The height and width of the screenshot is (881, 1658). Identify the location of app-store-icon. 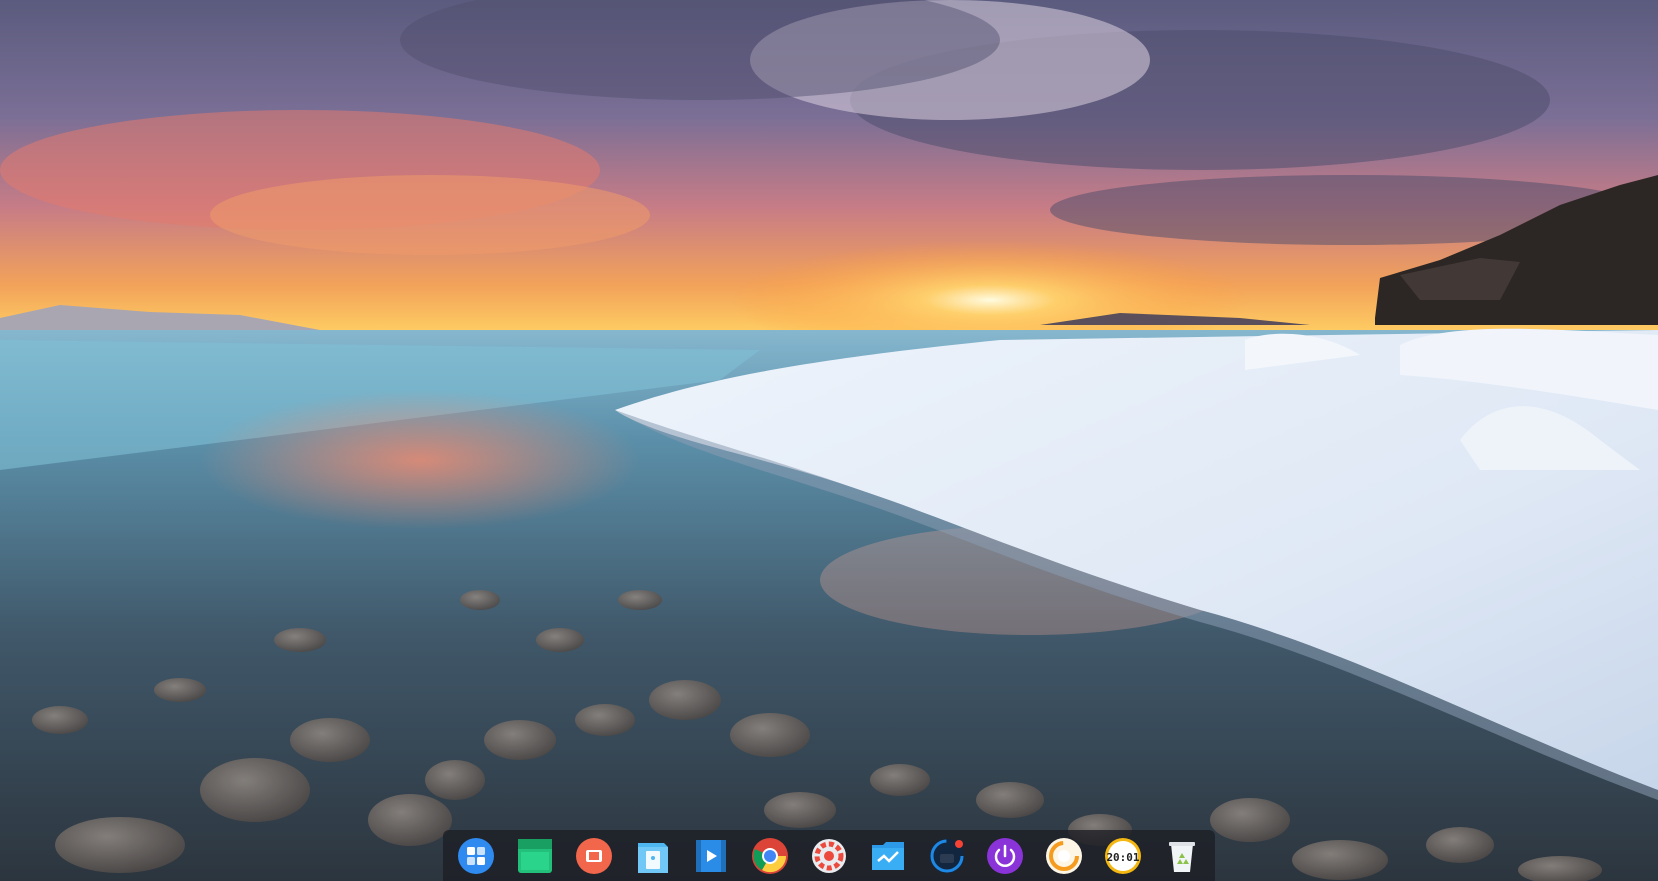
(946, 855).